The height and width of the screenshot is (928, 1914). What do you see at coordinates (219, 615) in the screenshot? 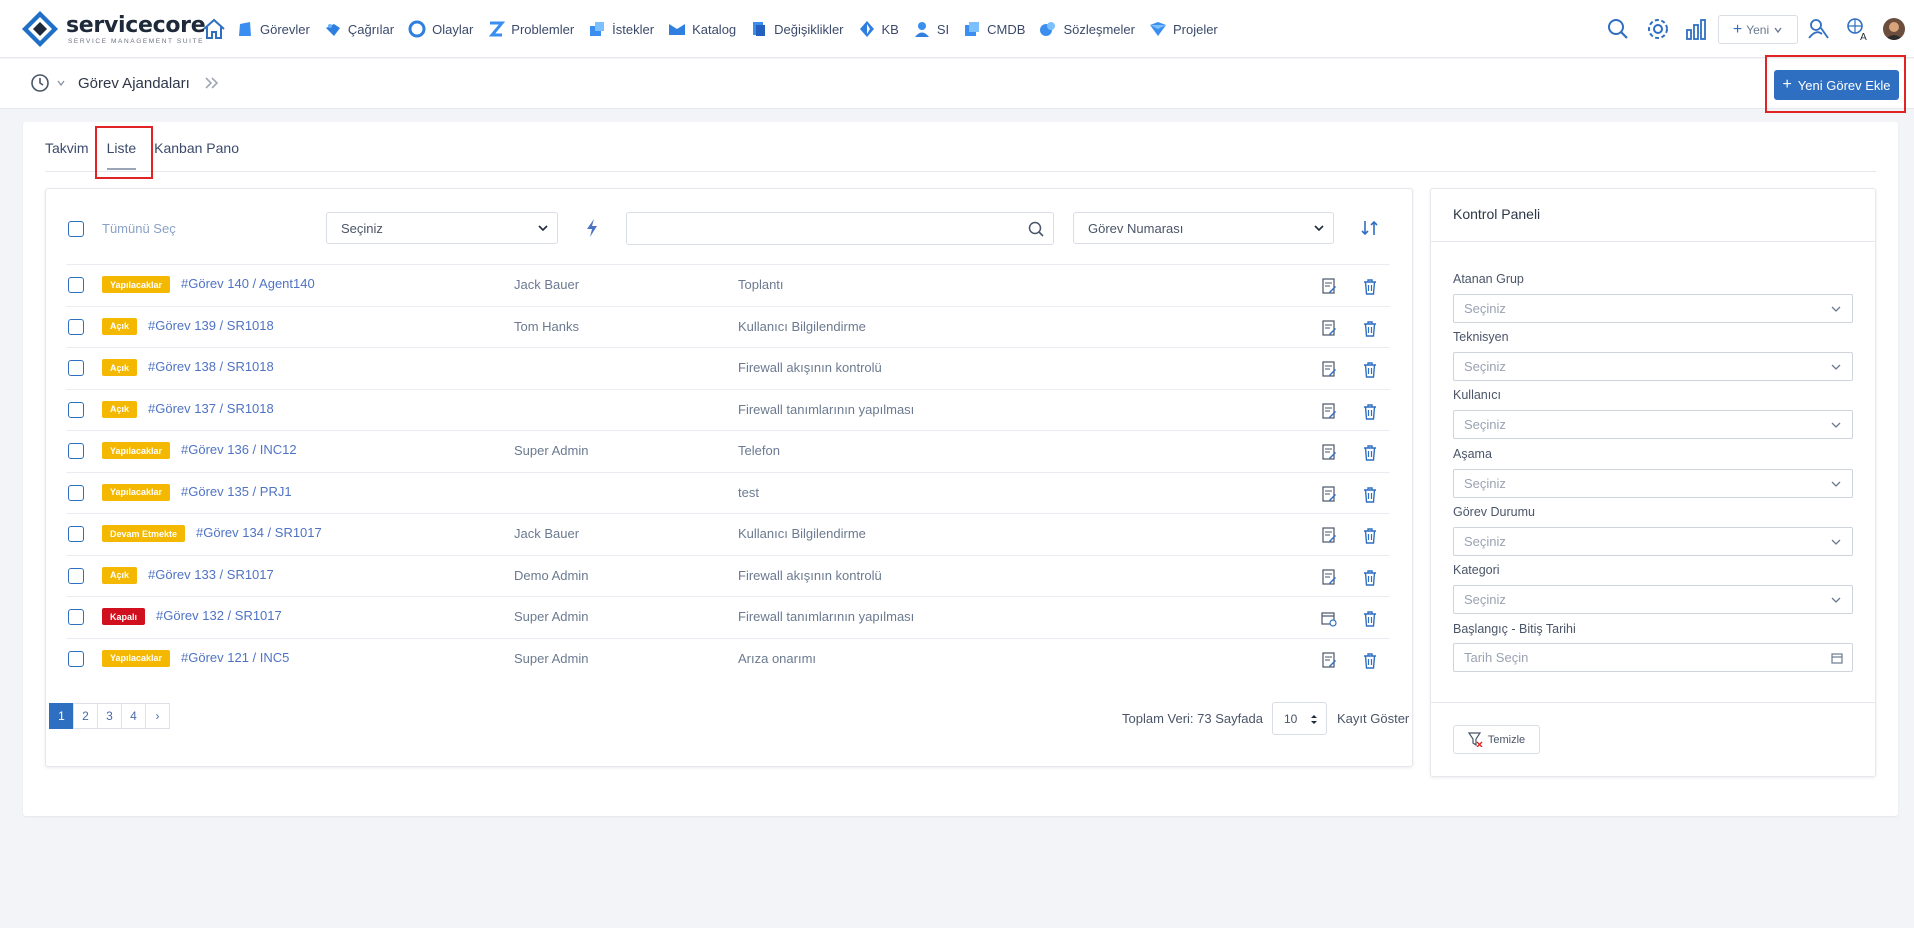
I see `task-link: #Görev 132 / SR1017` at bounding box center [219, 615].